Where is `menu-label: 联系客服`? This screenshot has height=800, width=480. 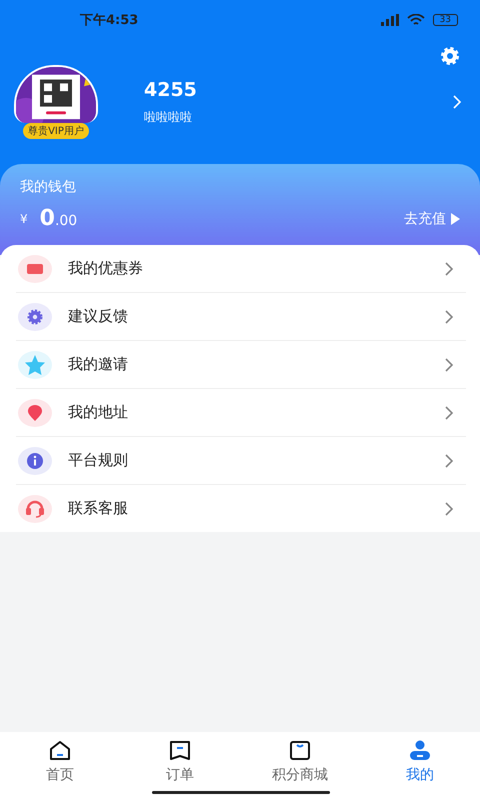 menu-label: 联系客服 is located at coordinates (98, 508).